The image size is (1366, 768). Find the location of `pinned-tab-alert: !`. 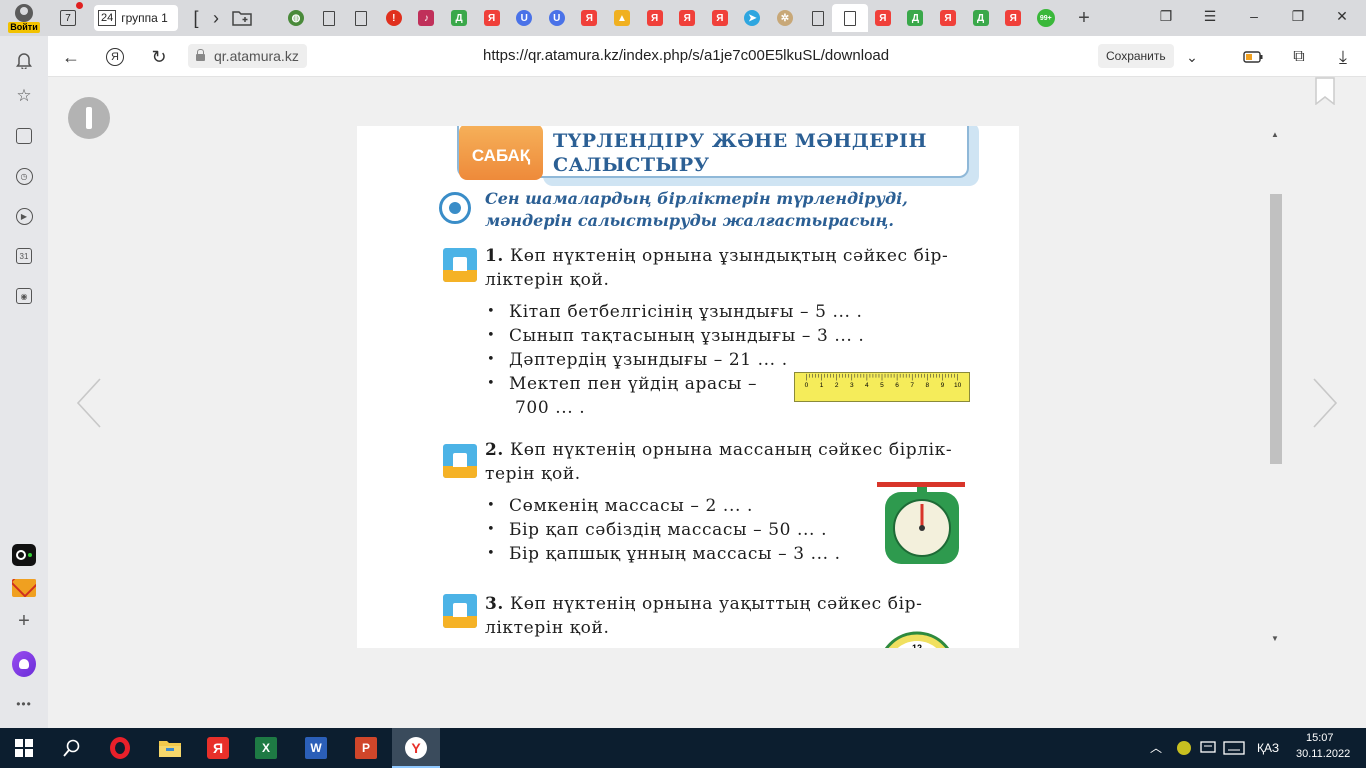

pinned-tab-alert: ! is located at coordinates (394, 18).